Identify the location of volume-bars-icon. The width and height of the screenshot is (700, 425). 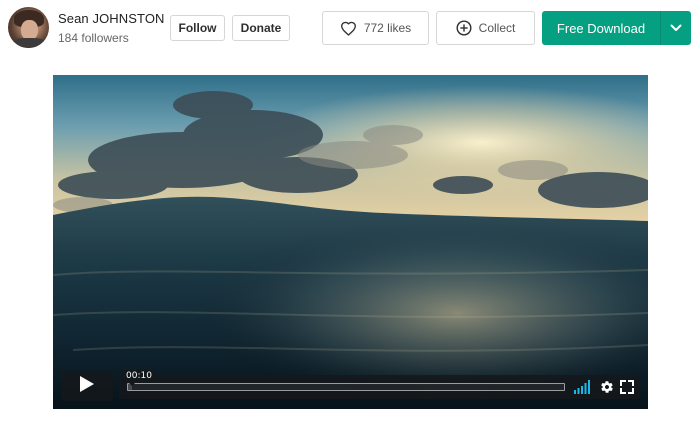
(582, 387).